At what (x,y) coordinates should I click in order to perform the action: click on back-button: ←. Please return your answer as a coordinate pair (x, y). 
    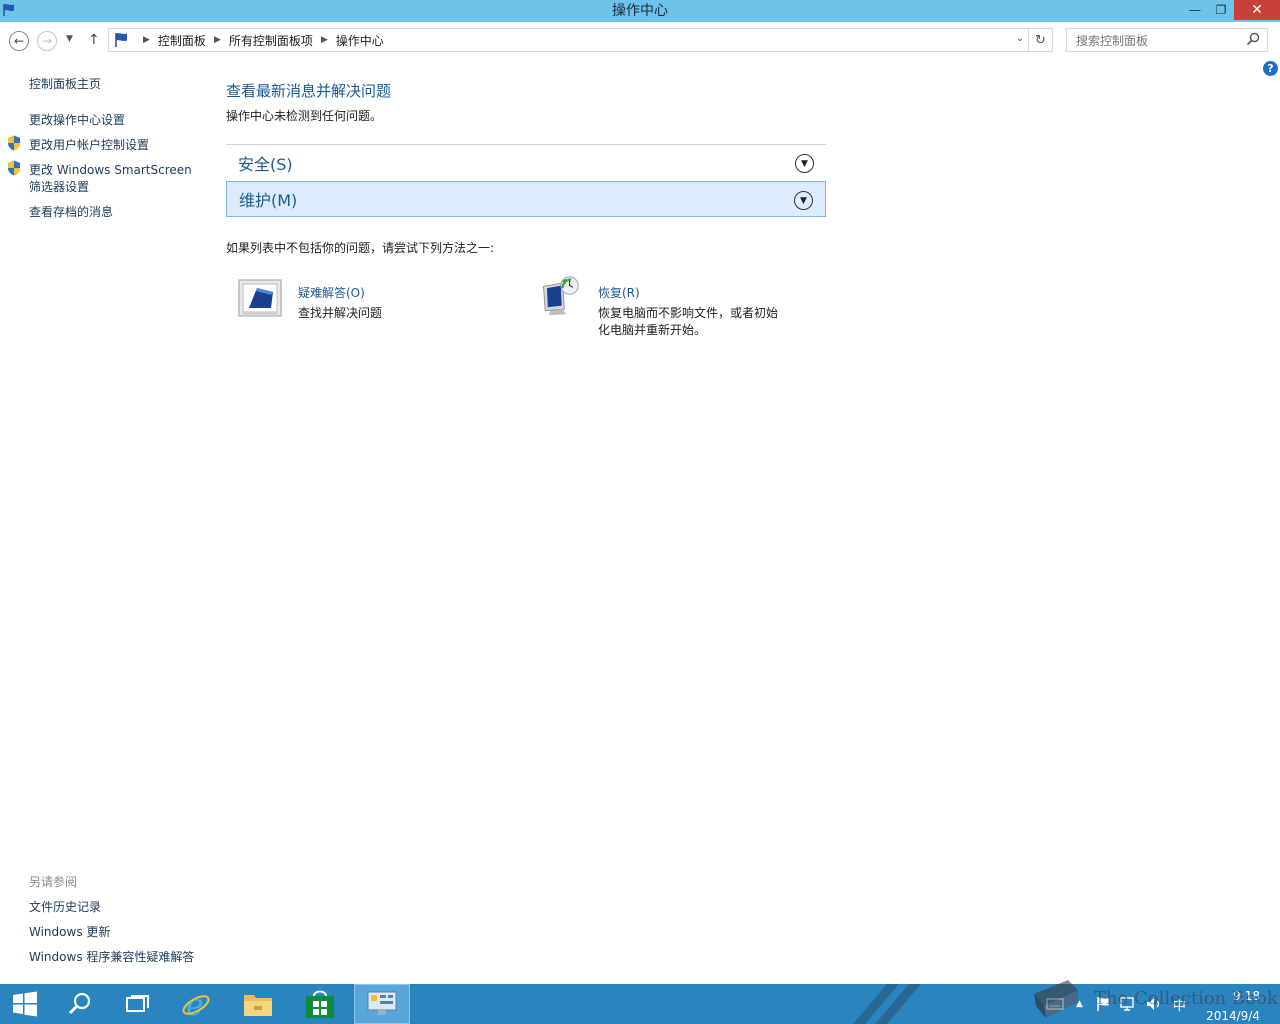
    Looking at the image, I should click on (19, 41).